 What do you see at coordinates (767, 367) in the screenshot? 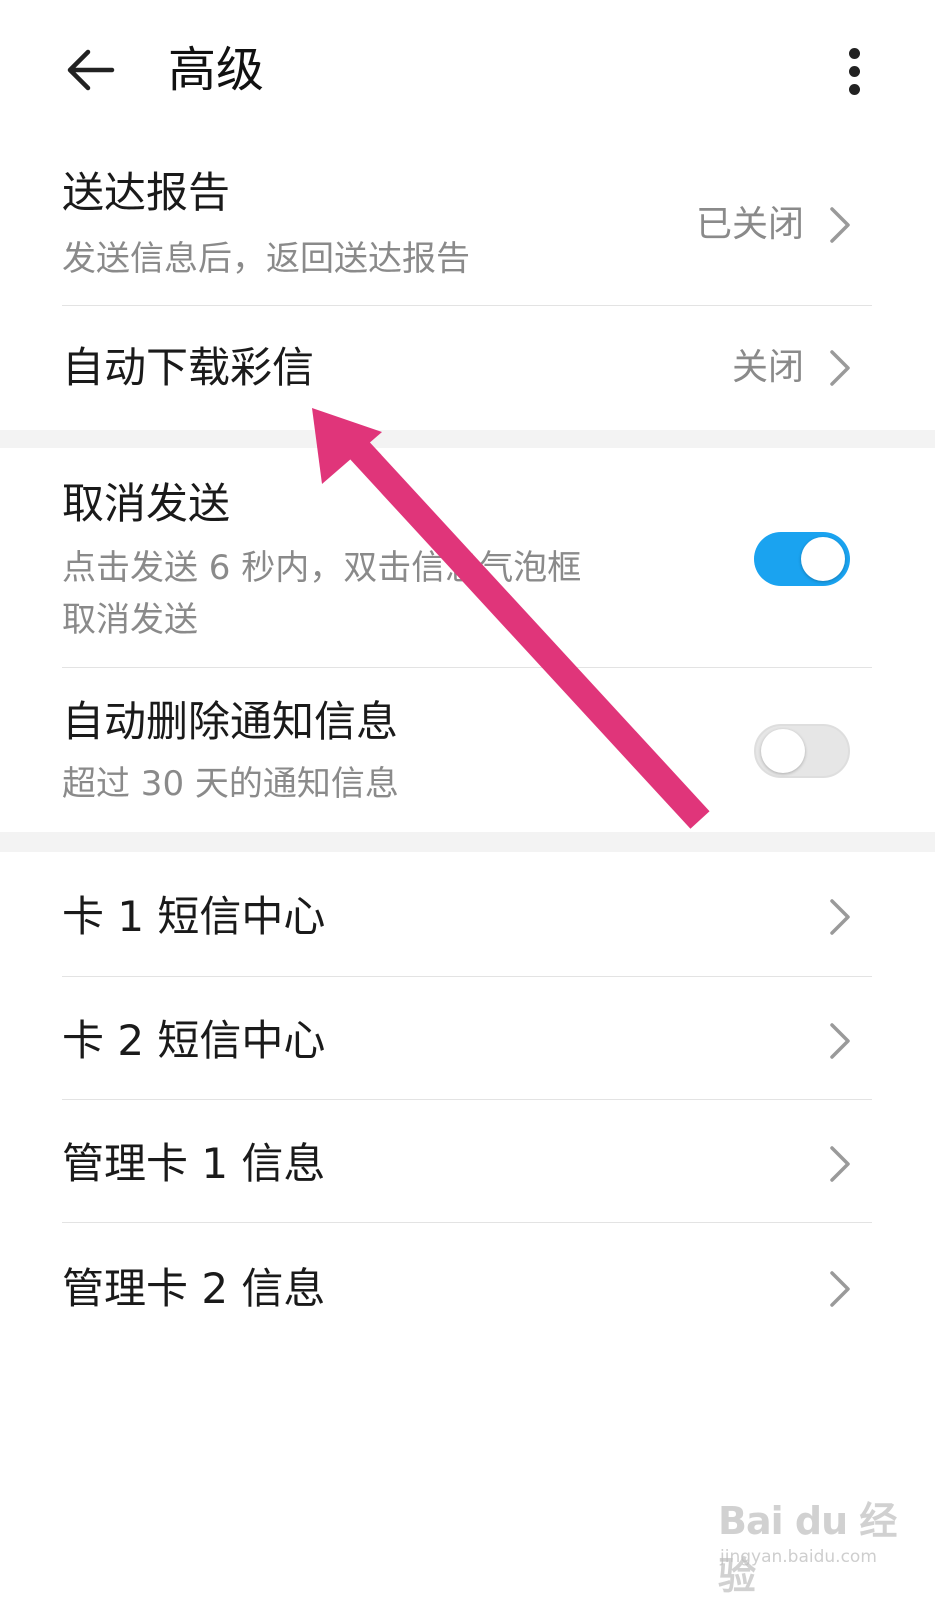
I see `auto-download-mms-value: 关闭` at bounding box center [767, 367].